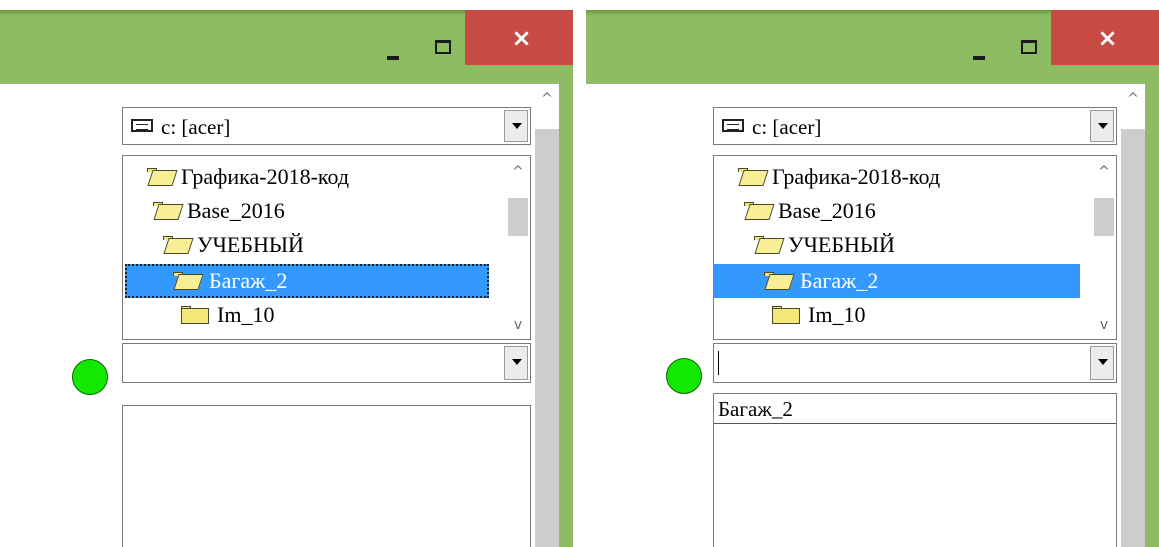 The width and height of the screenshot is (1159, 547). What do you see at coordinates (326, 476) in the screenshot?
I see `file-list` at bounding box center [326, 476].